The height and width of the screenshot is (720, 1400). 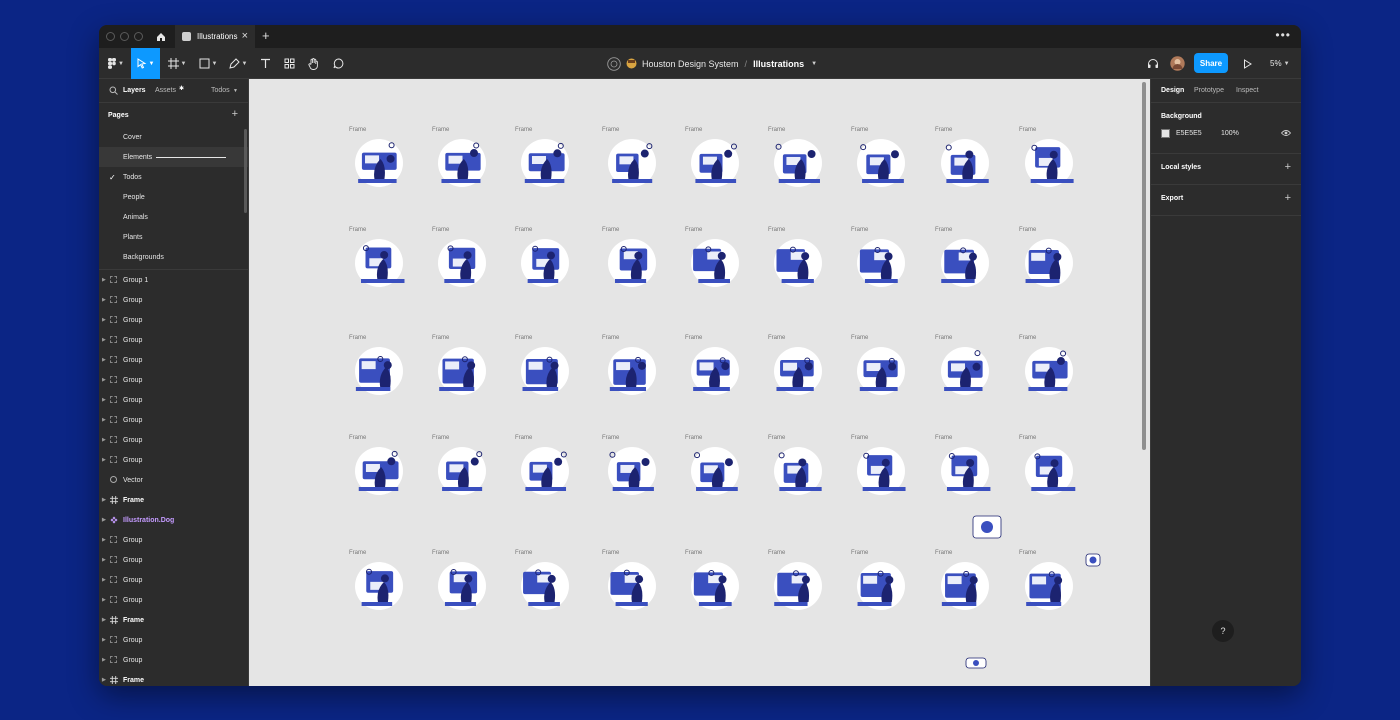 I want to click on home-button, so click(x=161, y=36).